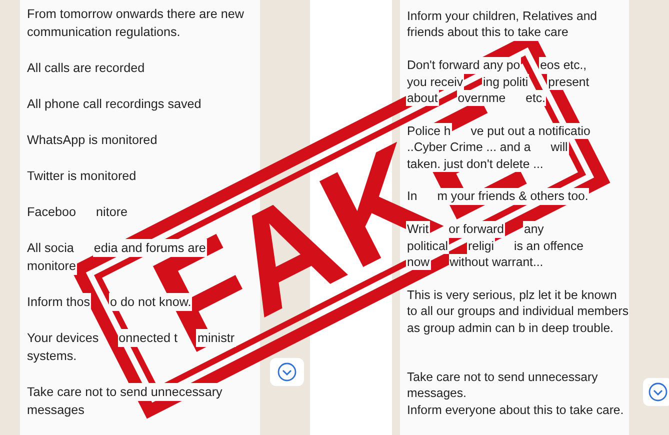 This screenshot has width=669, height=435. I want to click on message-text: Inform thos, so click(58, 302).